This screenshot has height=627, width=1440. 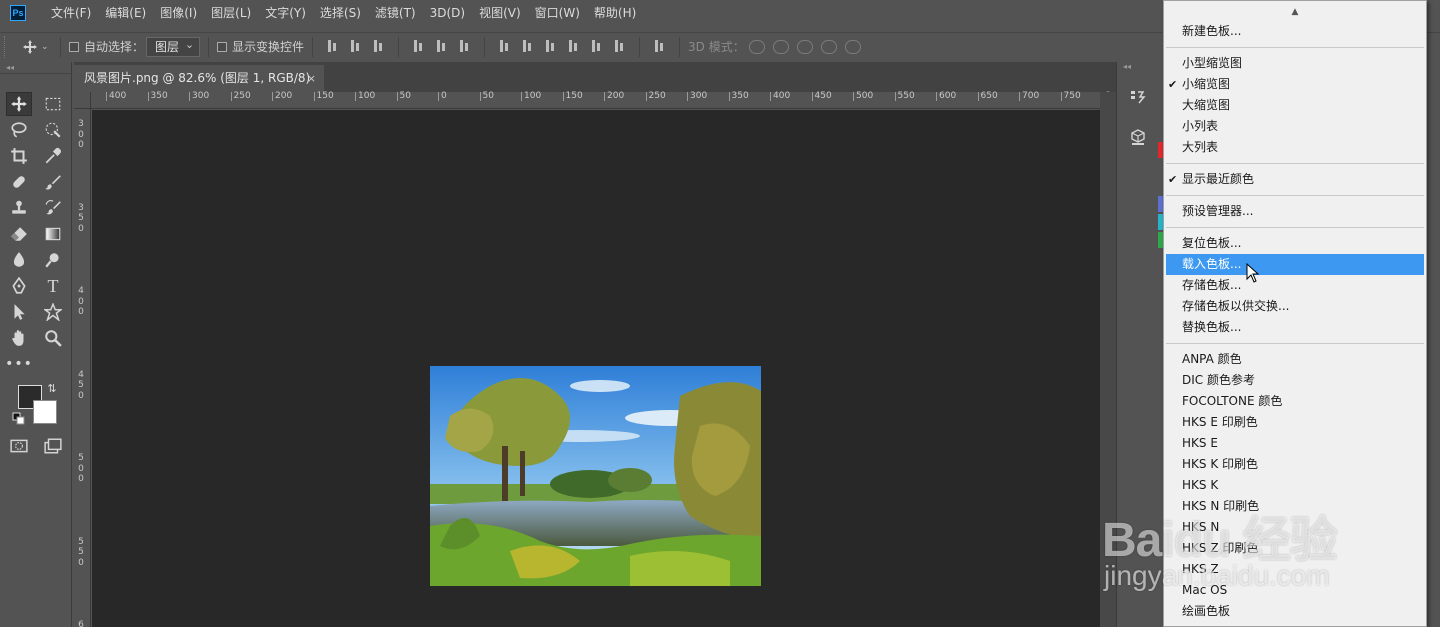 What do you see at coordinates (1295, 590) in the screenshot?
I see `menu-item: Mac OS` at bounding box center [1295, 590].